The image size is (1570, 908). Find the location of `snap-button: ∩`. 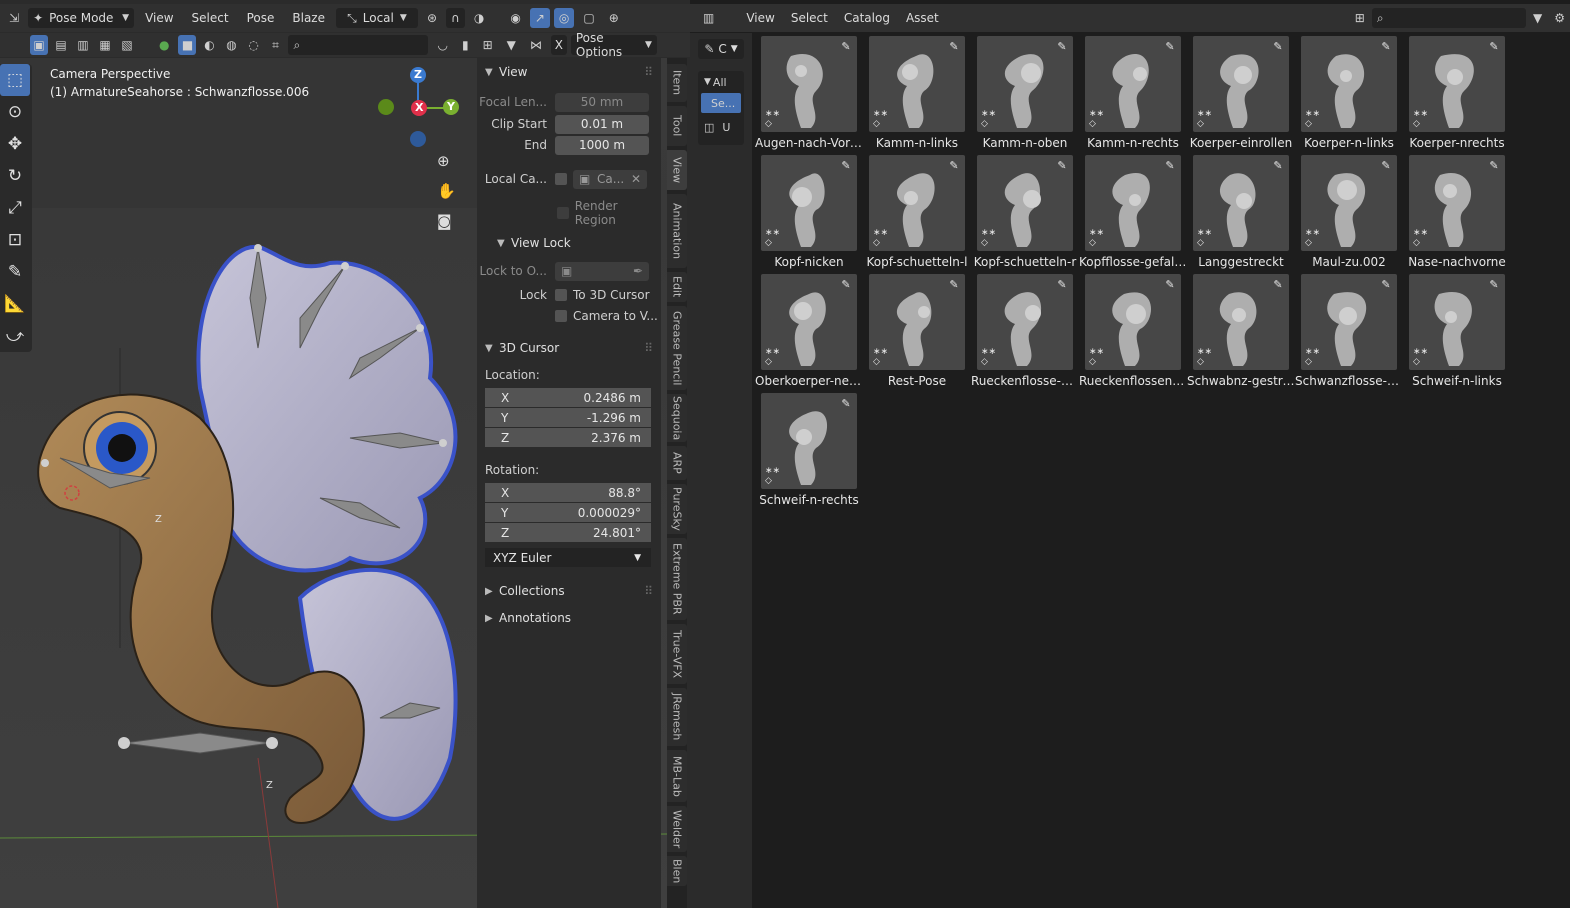

snap-button: ∩ is located at coordinates (455, 18).